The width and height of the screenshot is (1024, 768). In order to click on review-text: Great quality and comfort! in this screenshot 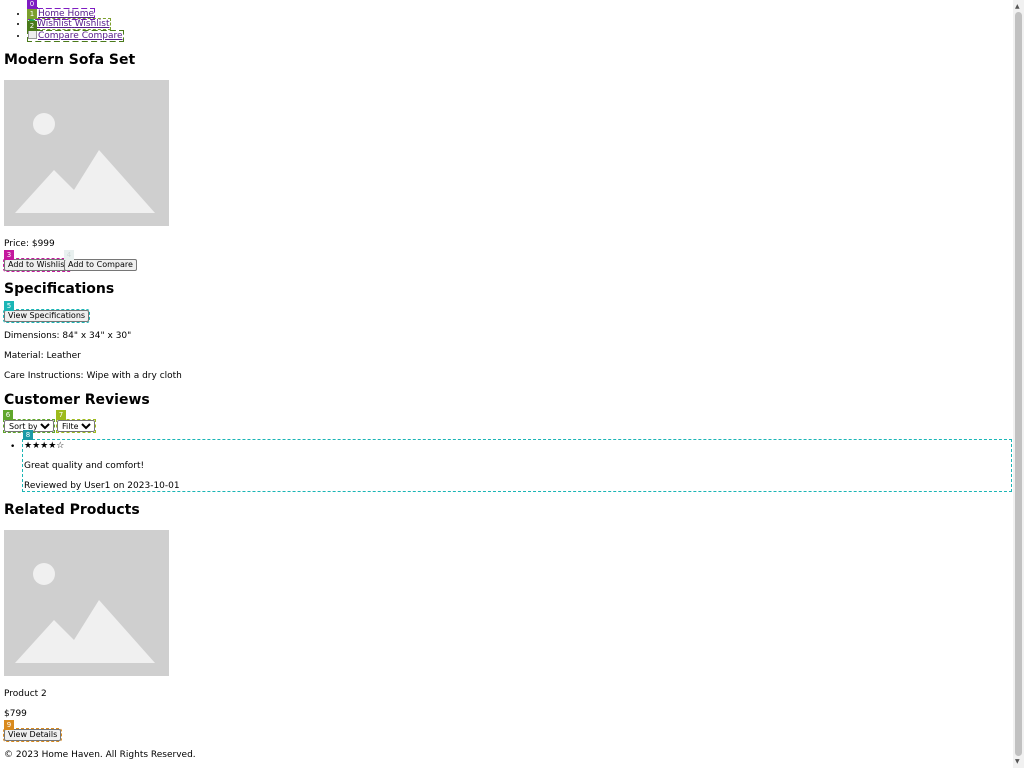, I will do `click(84, 466)`.